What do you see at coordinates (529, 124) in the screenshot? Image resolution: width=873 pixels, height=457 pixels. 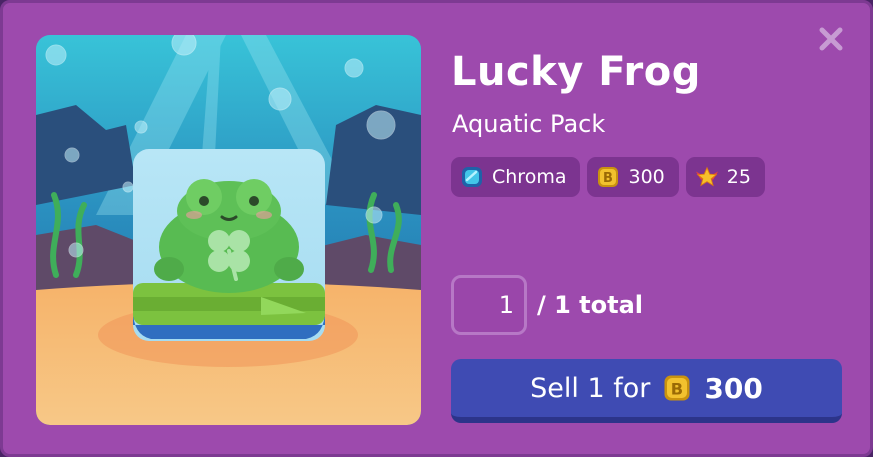 I see `item-pack: Aquatic Pack` at bounding box center [529, 124].